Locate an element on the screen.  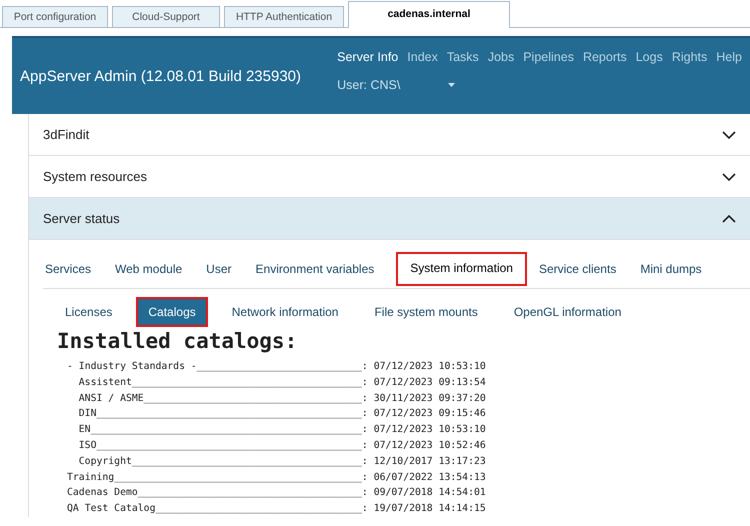
catalog-entry: - Industry Standards -____________________________: 07/12/2023 10:53:10 is located at coordinates (276, 367).